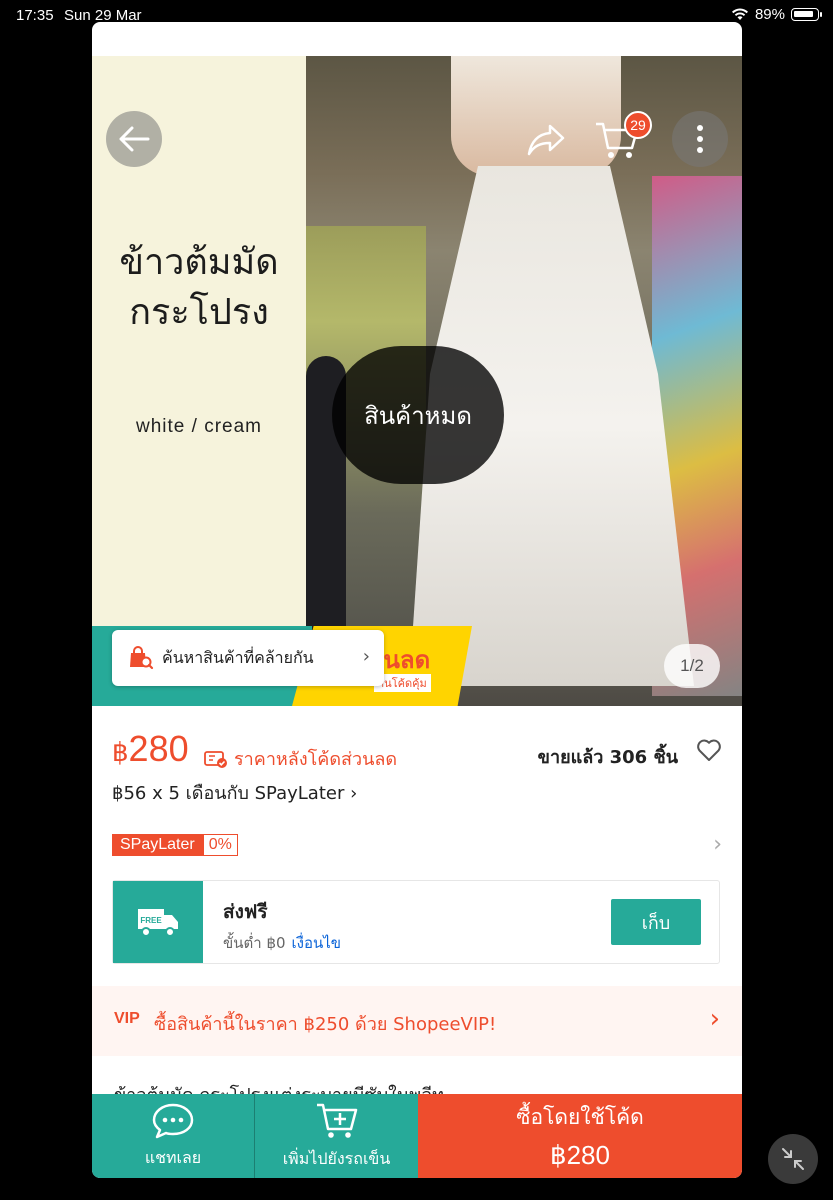 The width and height of the screenshot is (833, 1200). I want to click on product-price: ฿280, so click(150, 749).